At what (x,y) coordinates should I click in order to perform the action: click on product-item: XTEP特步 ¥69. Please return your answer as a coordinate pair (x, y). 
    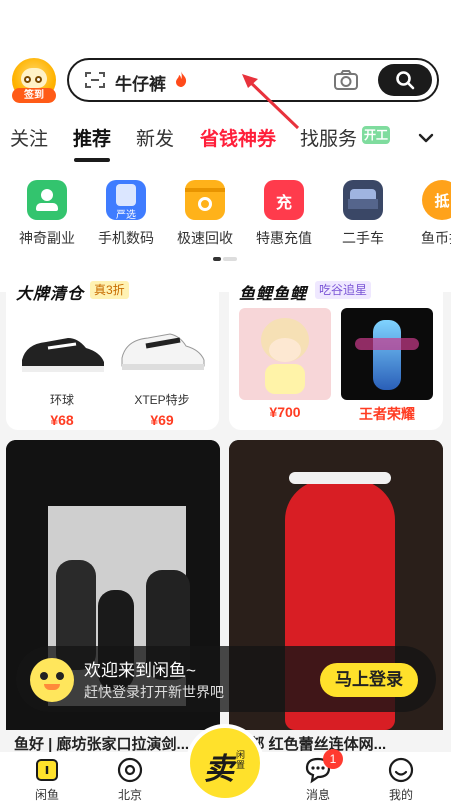
    Looking at the image, I should click on (162, 368).